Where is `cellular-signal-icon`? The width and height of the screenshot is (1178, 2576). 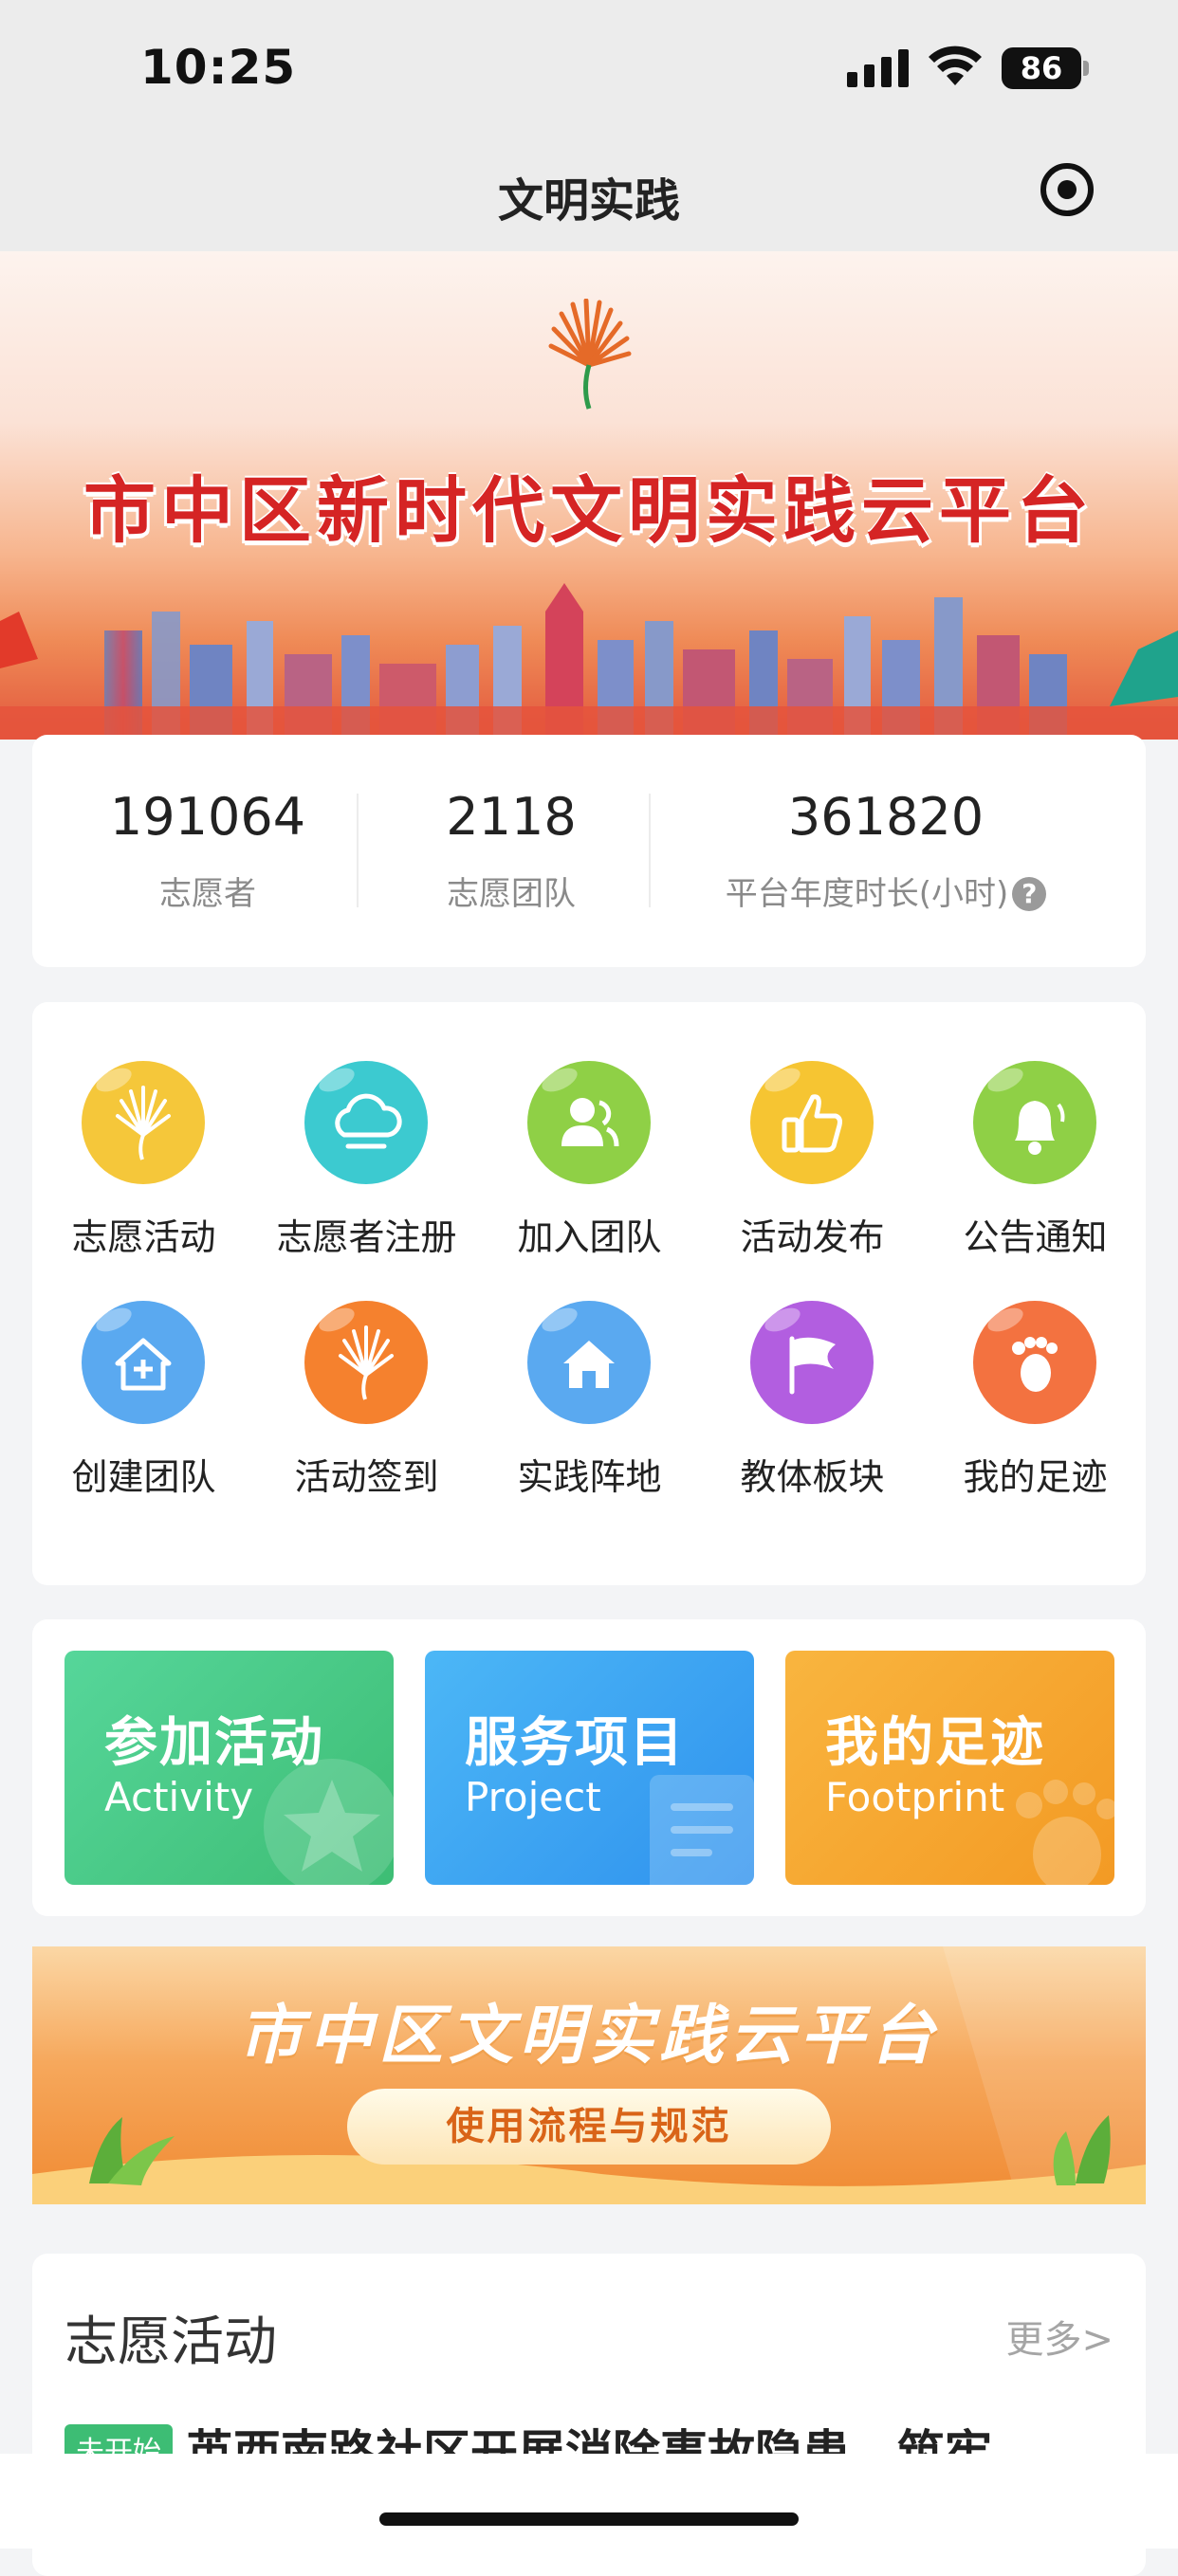
cellular-signal-icon is located at coordinates (878, 68).